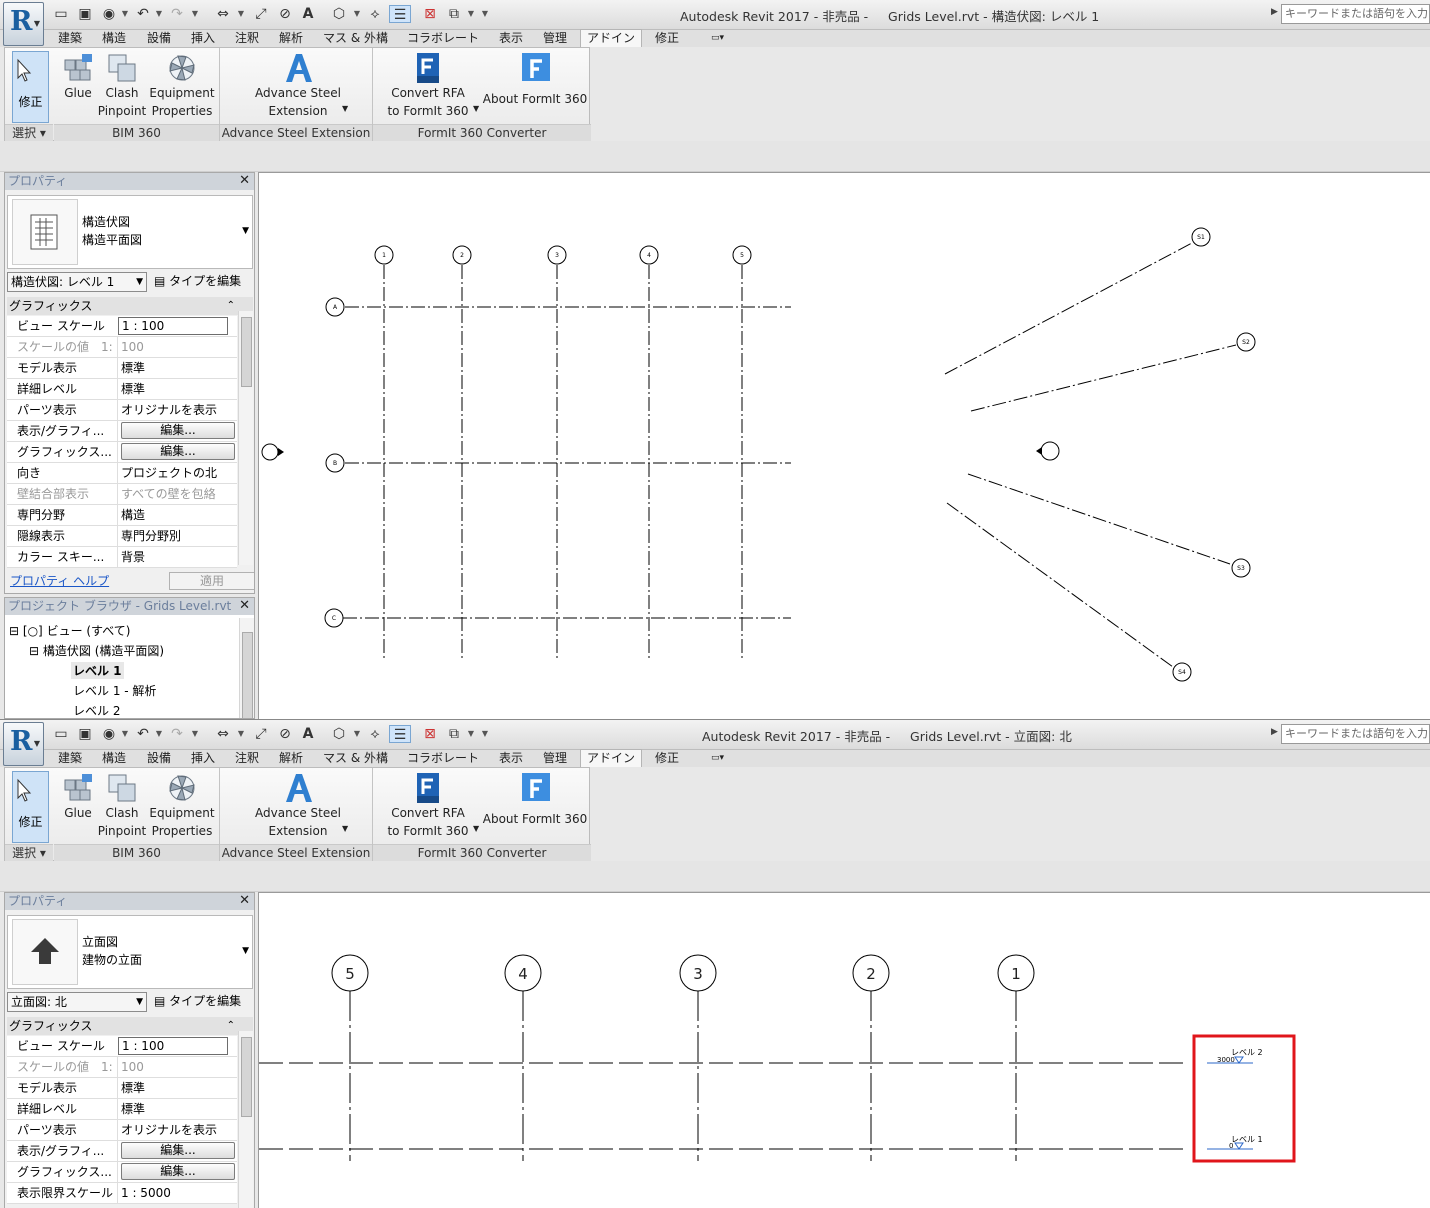 The height and width of the screenshot is (1208, 1430). Describe the element at coordinates (1235, 1056) in the screenshot. I see `level-2-head: レベル 2 3000` at that location.